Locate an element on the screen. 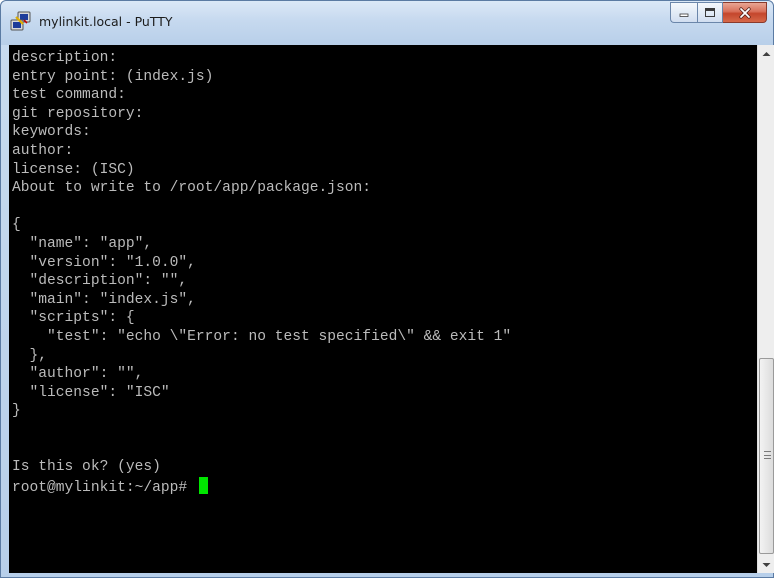 This screenshot has width=774, height=578. terminal-line: description: is located at coordinates (65, 58).